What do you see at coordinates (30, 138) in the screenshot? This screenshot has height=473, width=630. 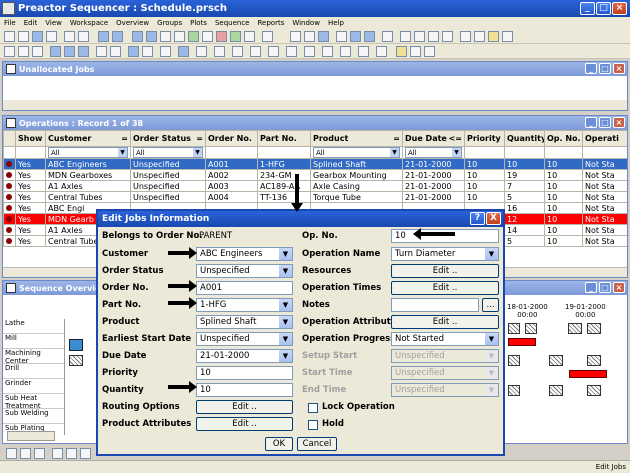 I see `col-show: Show` at bounding box center [30, 138].